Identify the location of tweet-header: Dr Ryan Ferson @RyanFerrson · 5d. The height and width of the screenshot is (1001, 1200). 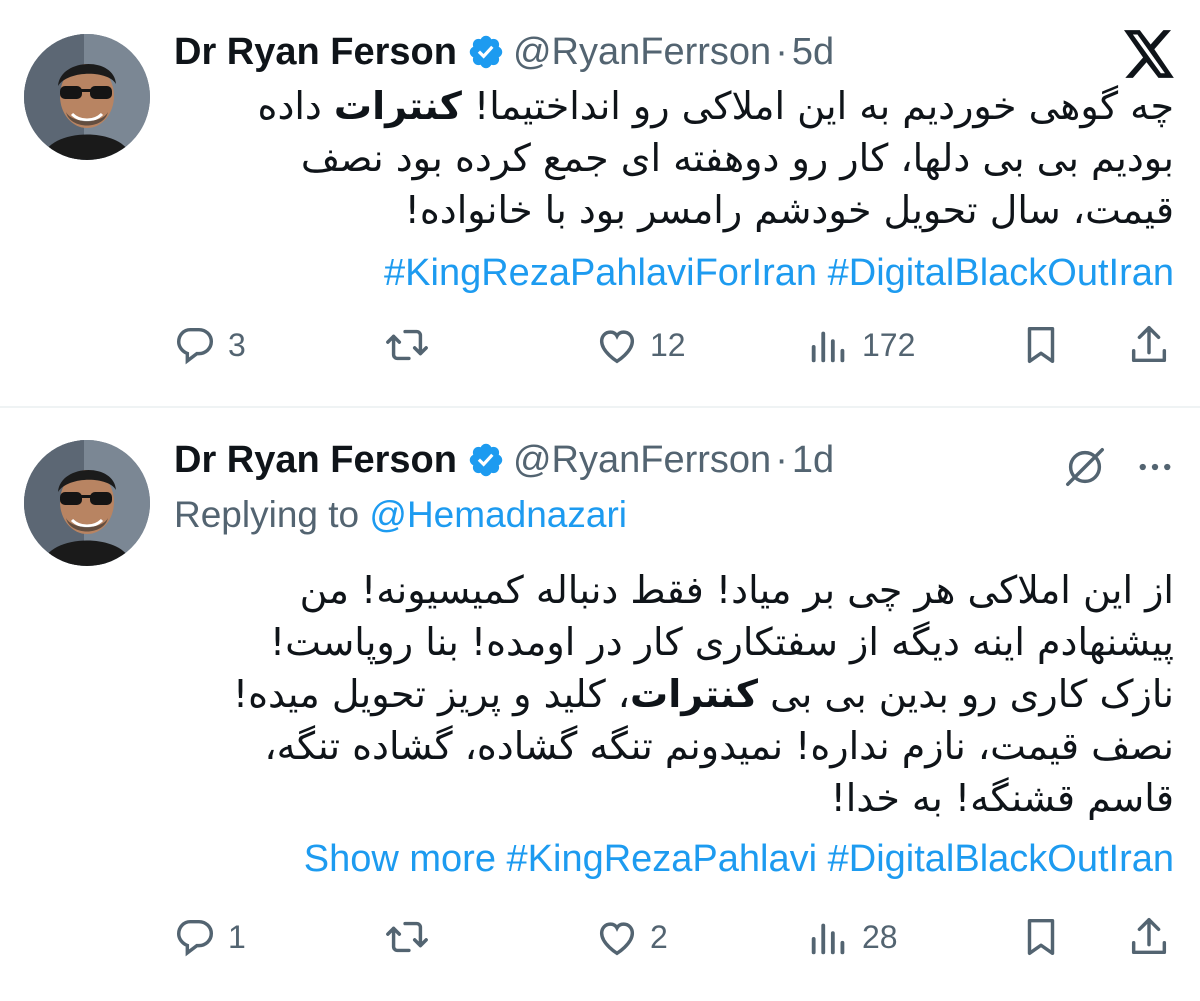
(504, 52).